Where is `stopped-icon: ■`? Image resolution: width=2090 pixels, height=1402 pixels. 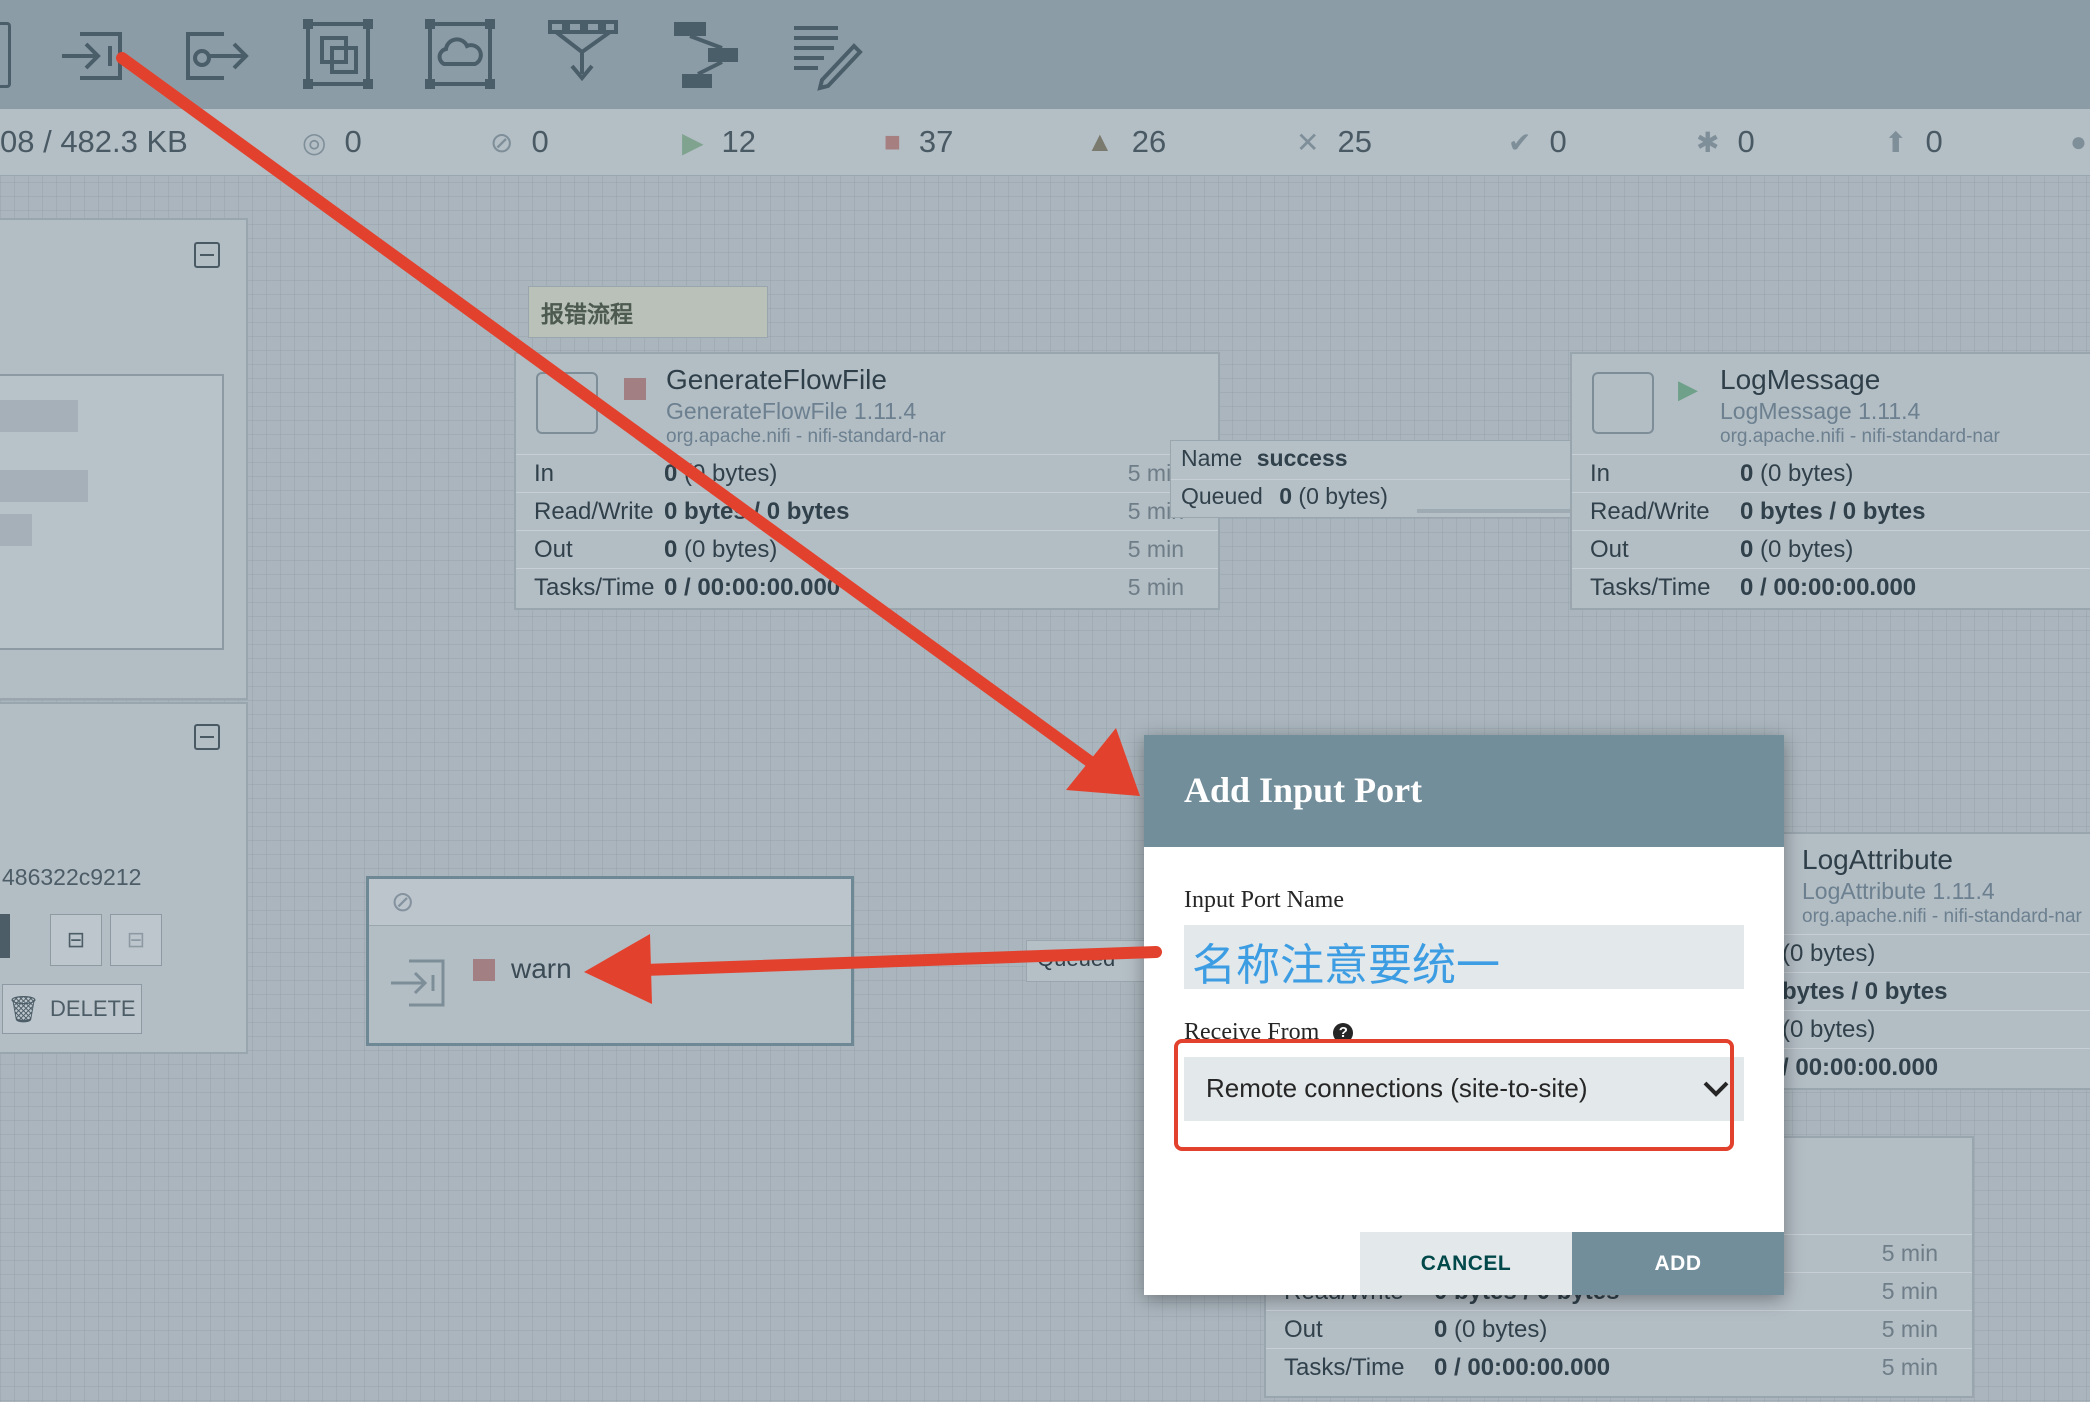
stopped-icon: ■ is located at coordinates (892, 141).